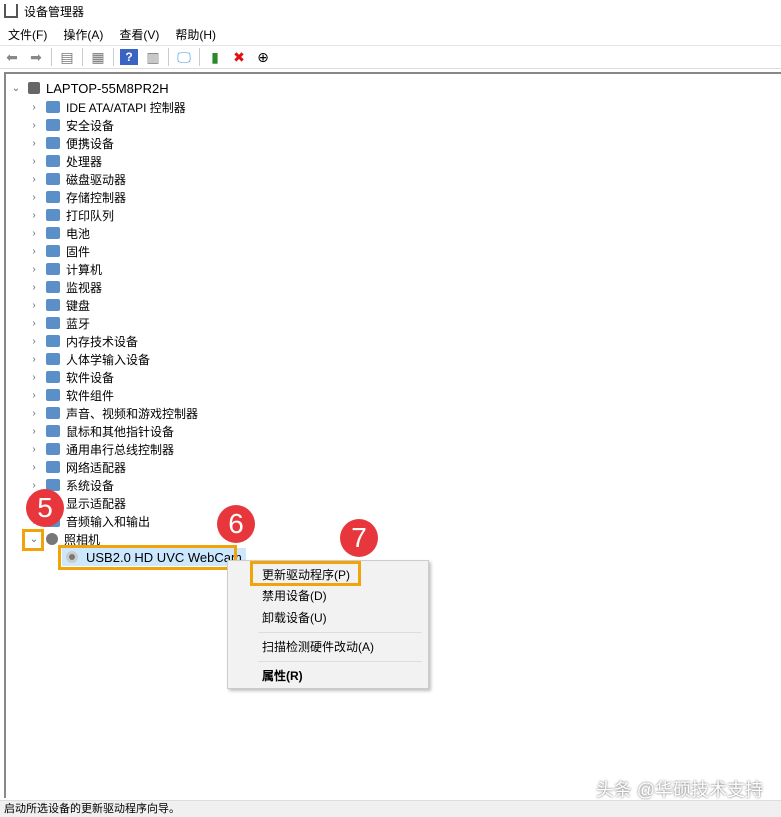 This screenshot has width=781, height=817. Describe the element at coordinates (282, 676) in the screenshot. I see `menu-item-properties: 属性(R)` at that location.